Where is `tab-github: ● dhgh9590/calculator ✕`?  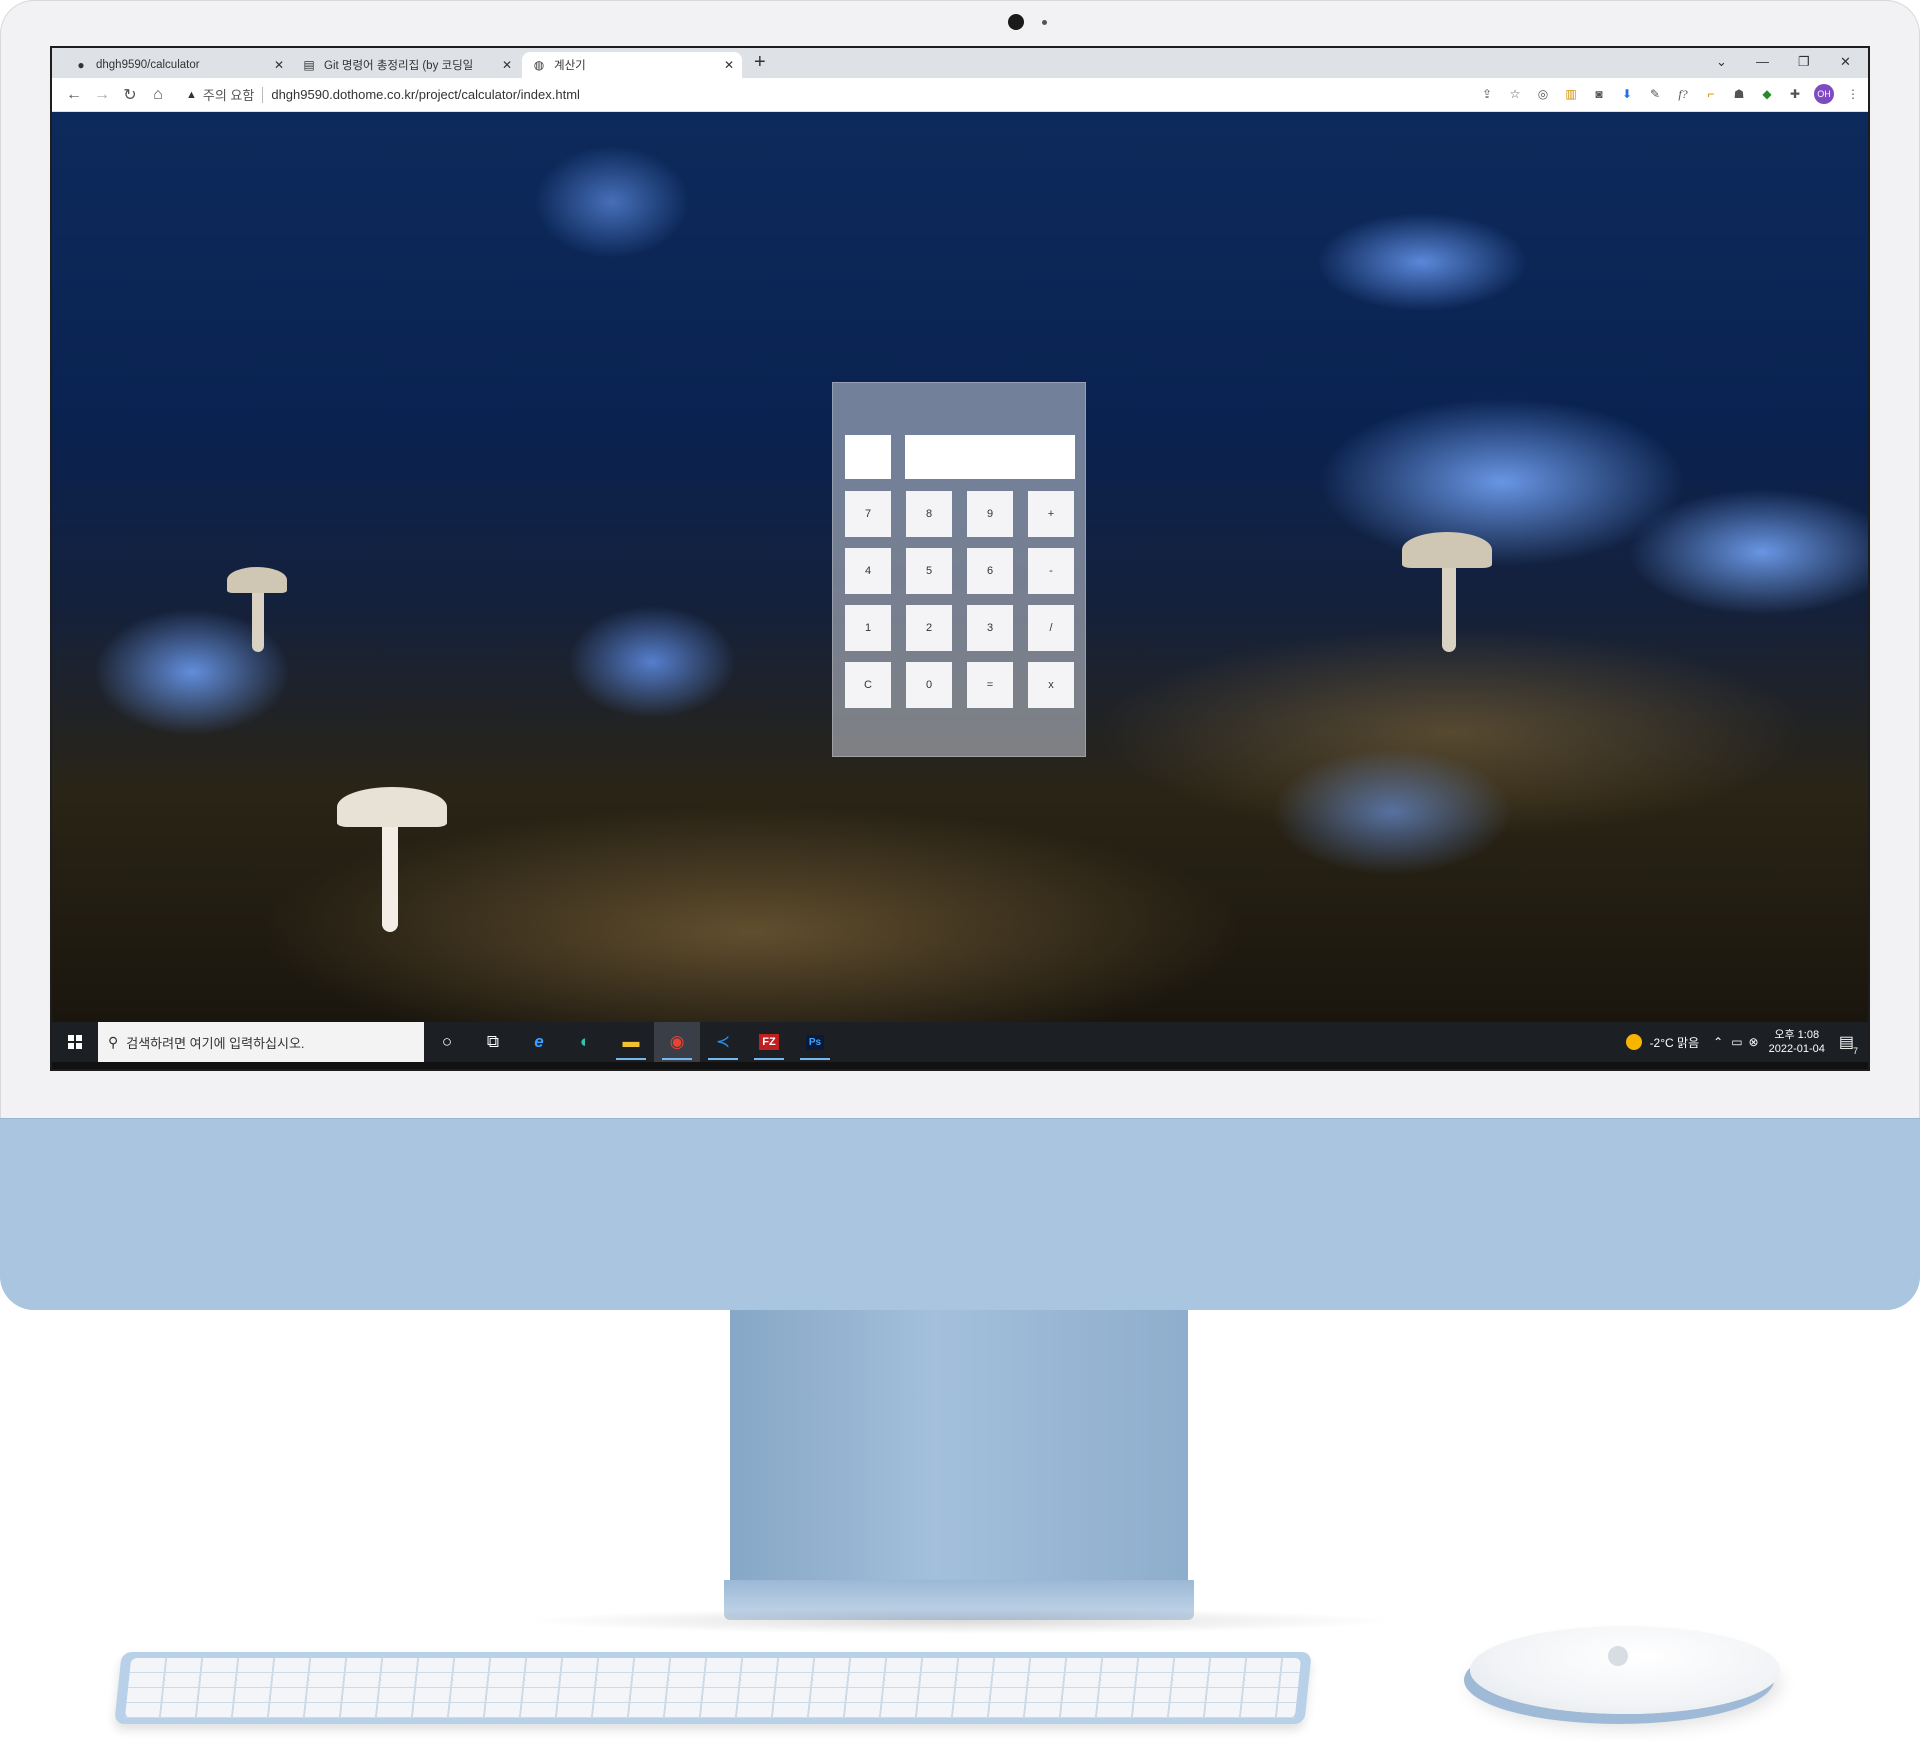
tab-github: ● dhgh9590/calculator ✕ is located at coordinates (178, 65).